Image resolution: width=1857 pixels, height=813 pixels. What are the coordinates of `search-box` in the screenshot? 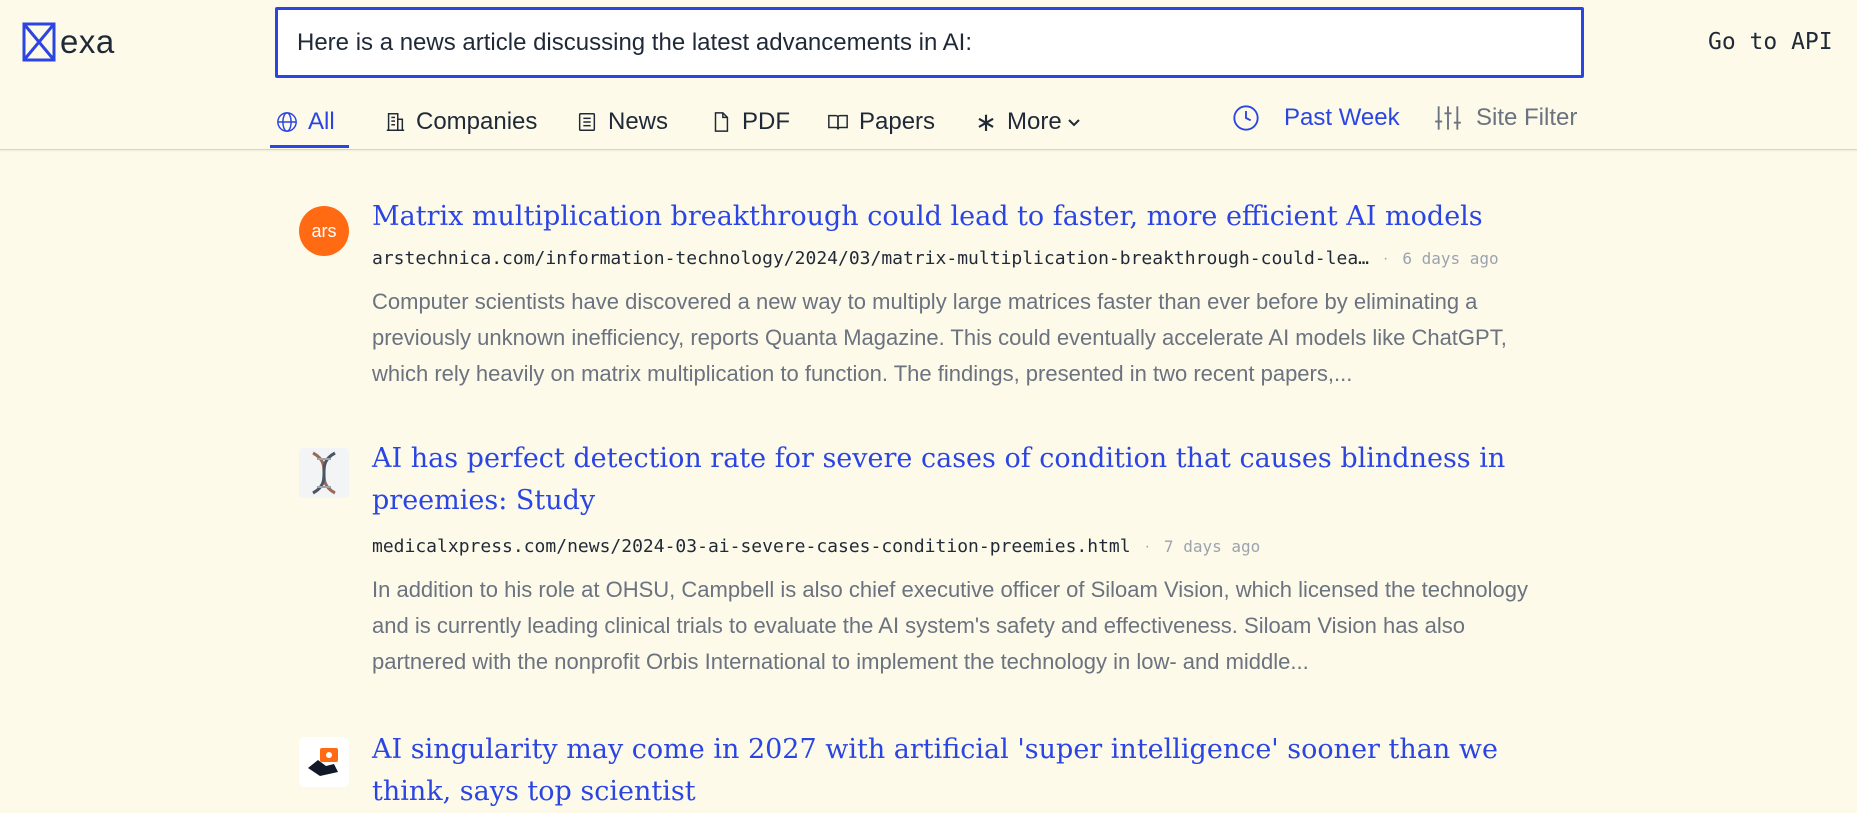 It's located at (929, 42).